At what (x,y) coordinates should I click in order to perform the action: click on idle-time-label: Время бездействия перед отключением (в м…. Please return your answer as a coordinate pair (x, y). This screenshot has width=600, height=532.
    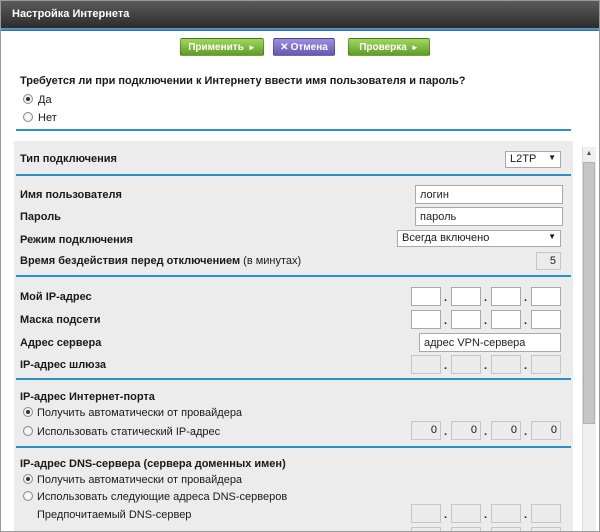
    Looking at the image, I should click on (161, 261).